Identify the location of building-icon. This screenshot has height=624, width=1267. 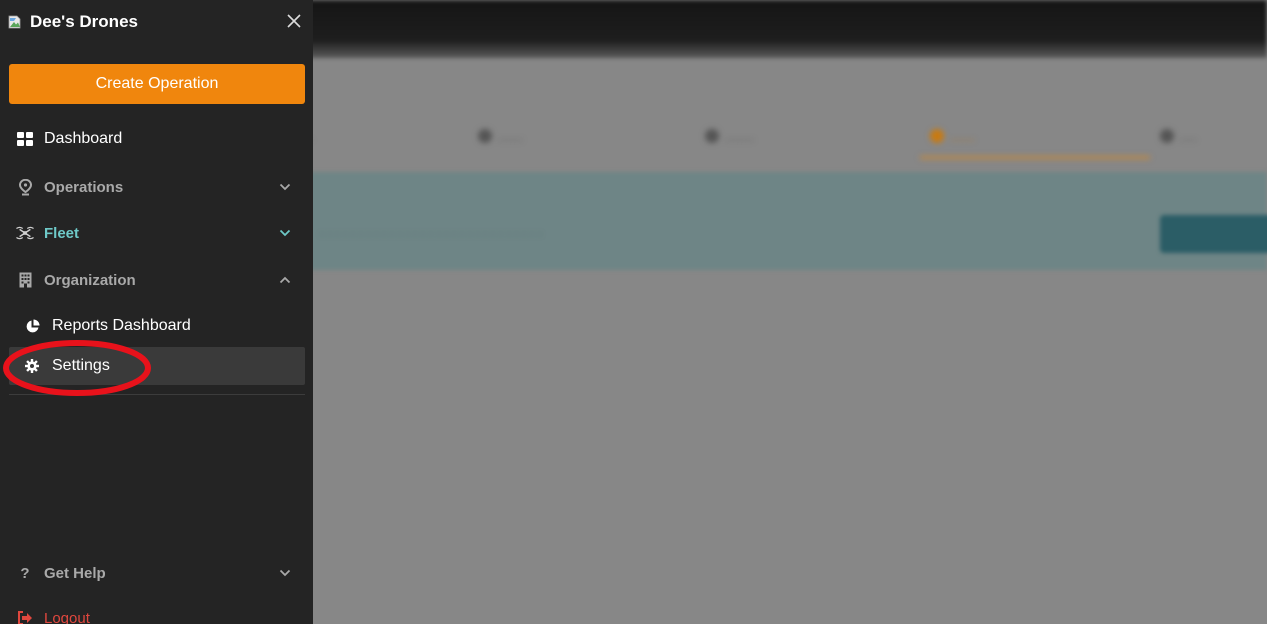
(25, 280).